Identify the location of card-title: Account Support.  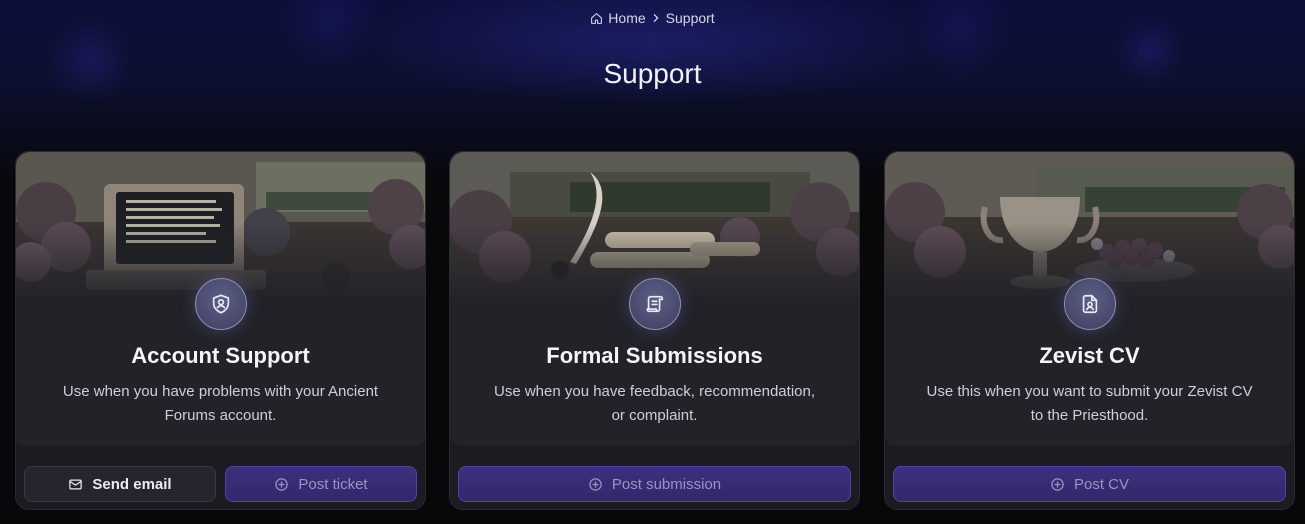
(220, 355).